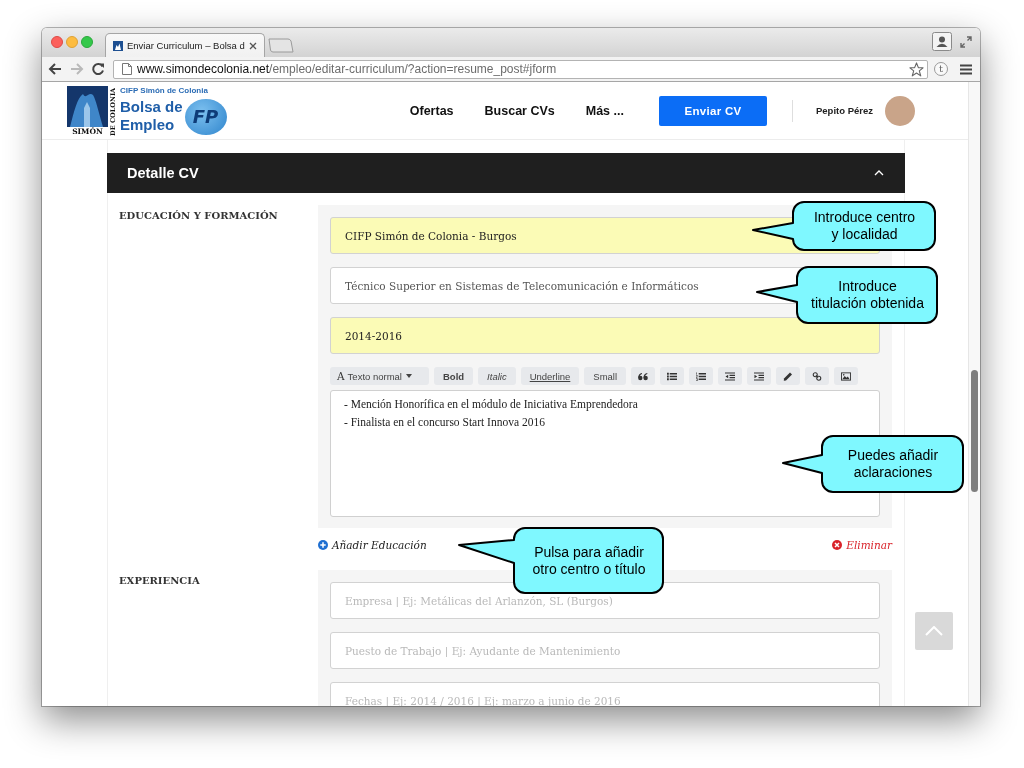 Image resolution: width=1024 pixels, height=768 pixels. What do you see at coordinates (550, 376) in the screenshot?
I see `underline-button: Underline` at bounding box center [550, 376].